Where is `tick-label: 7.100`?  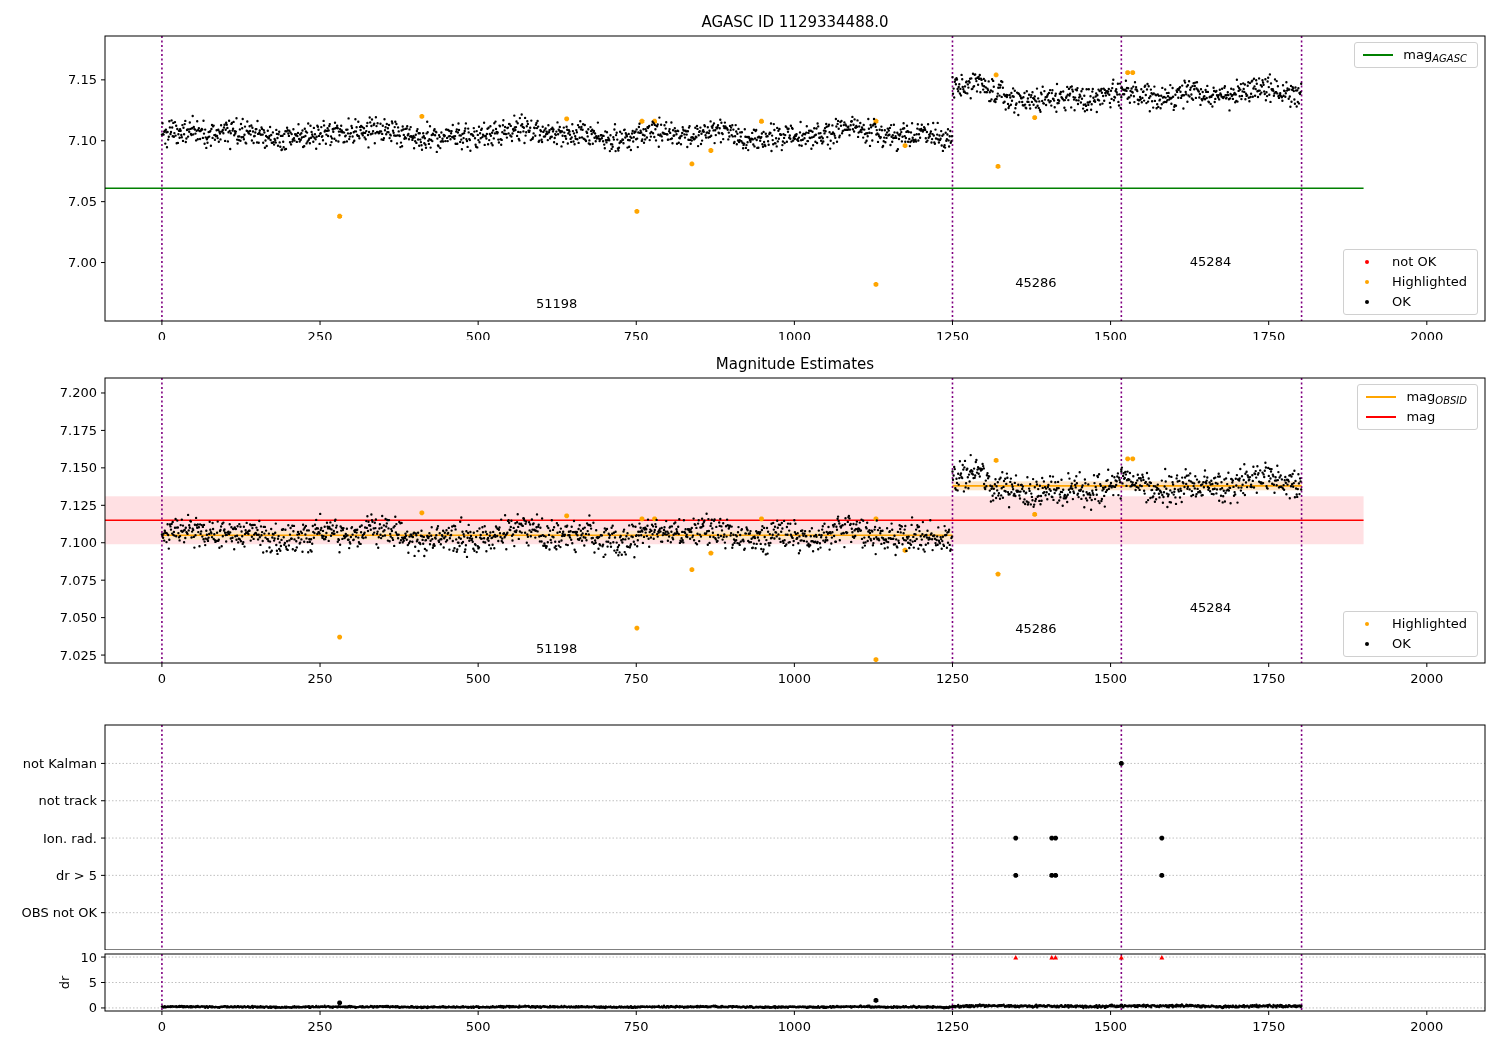
tick-label: 7.100 is located at coordinates (78, 543).